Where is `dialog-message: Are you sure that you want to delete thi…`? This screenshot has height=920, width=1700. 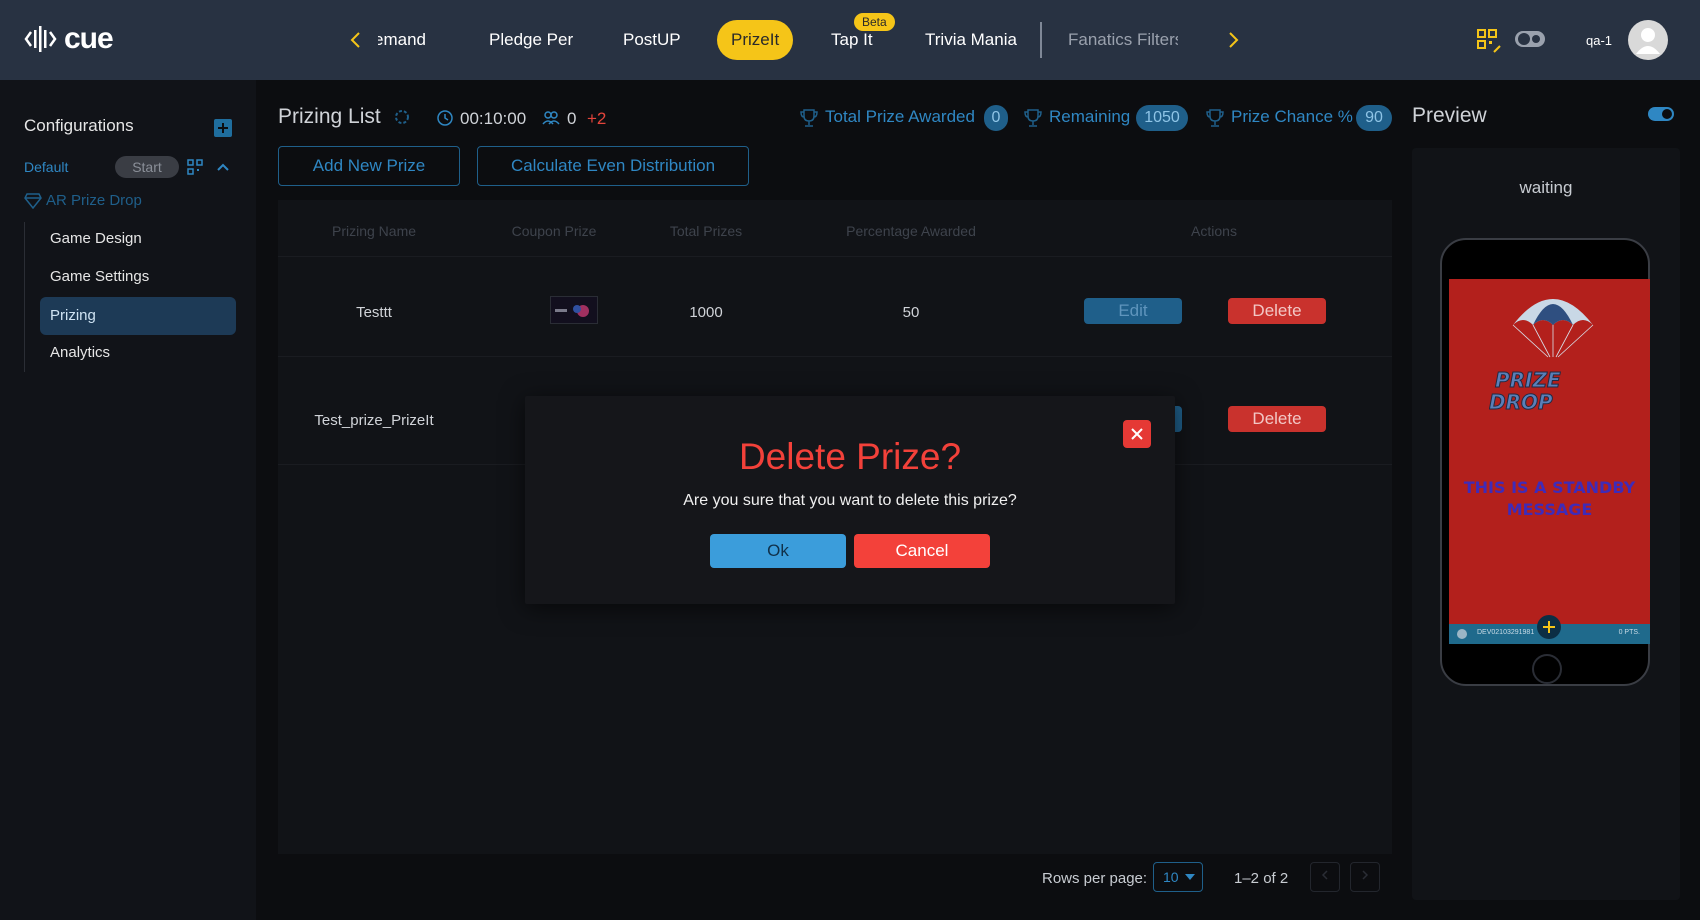
dialog-message: Are you sure that you want to delete thi… is located at coordinates (850, 500).